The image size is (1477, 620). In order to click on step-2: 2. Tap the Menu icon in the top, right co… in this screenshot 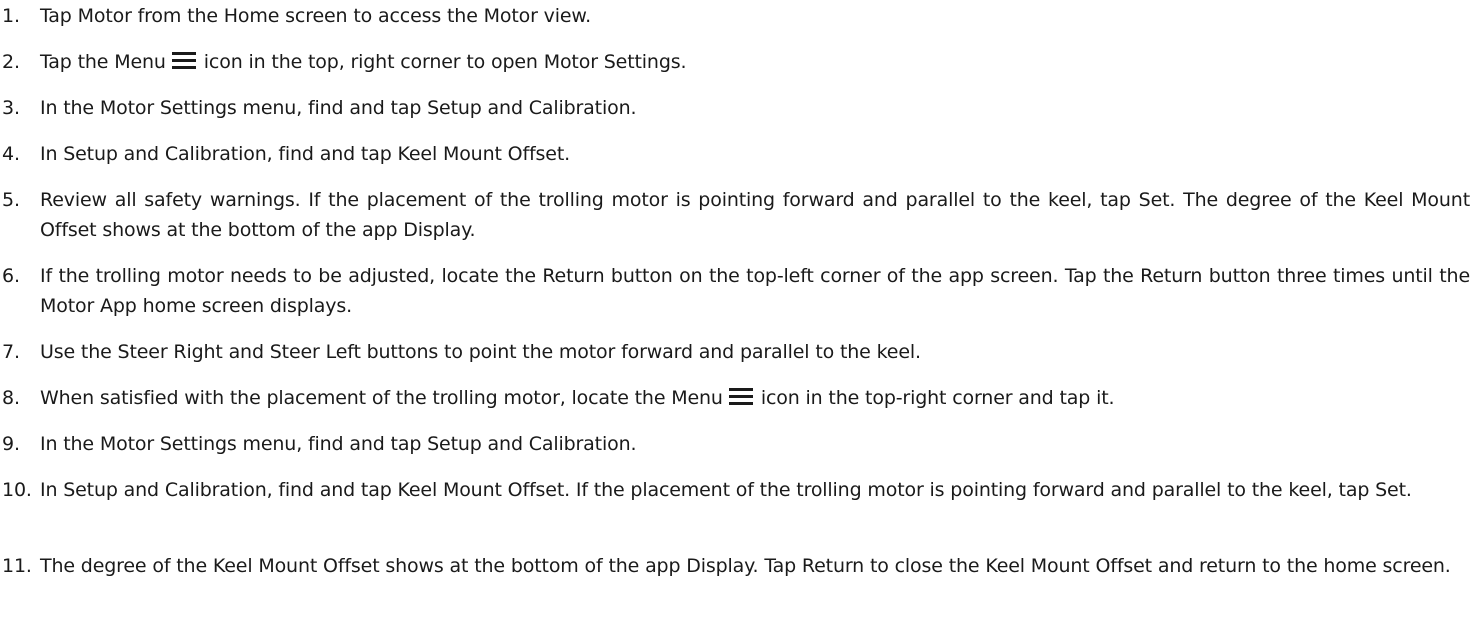, I will do `click(735, 62)`.